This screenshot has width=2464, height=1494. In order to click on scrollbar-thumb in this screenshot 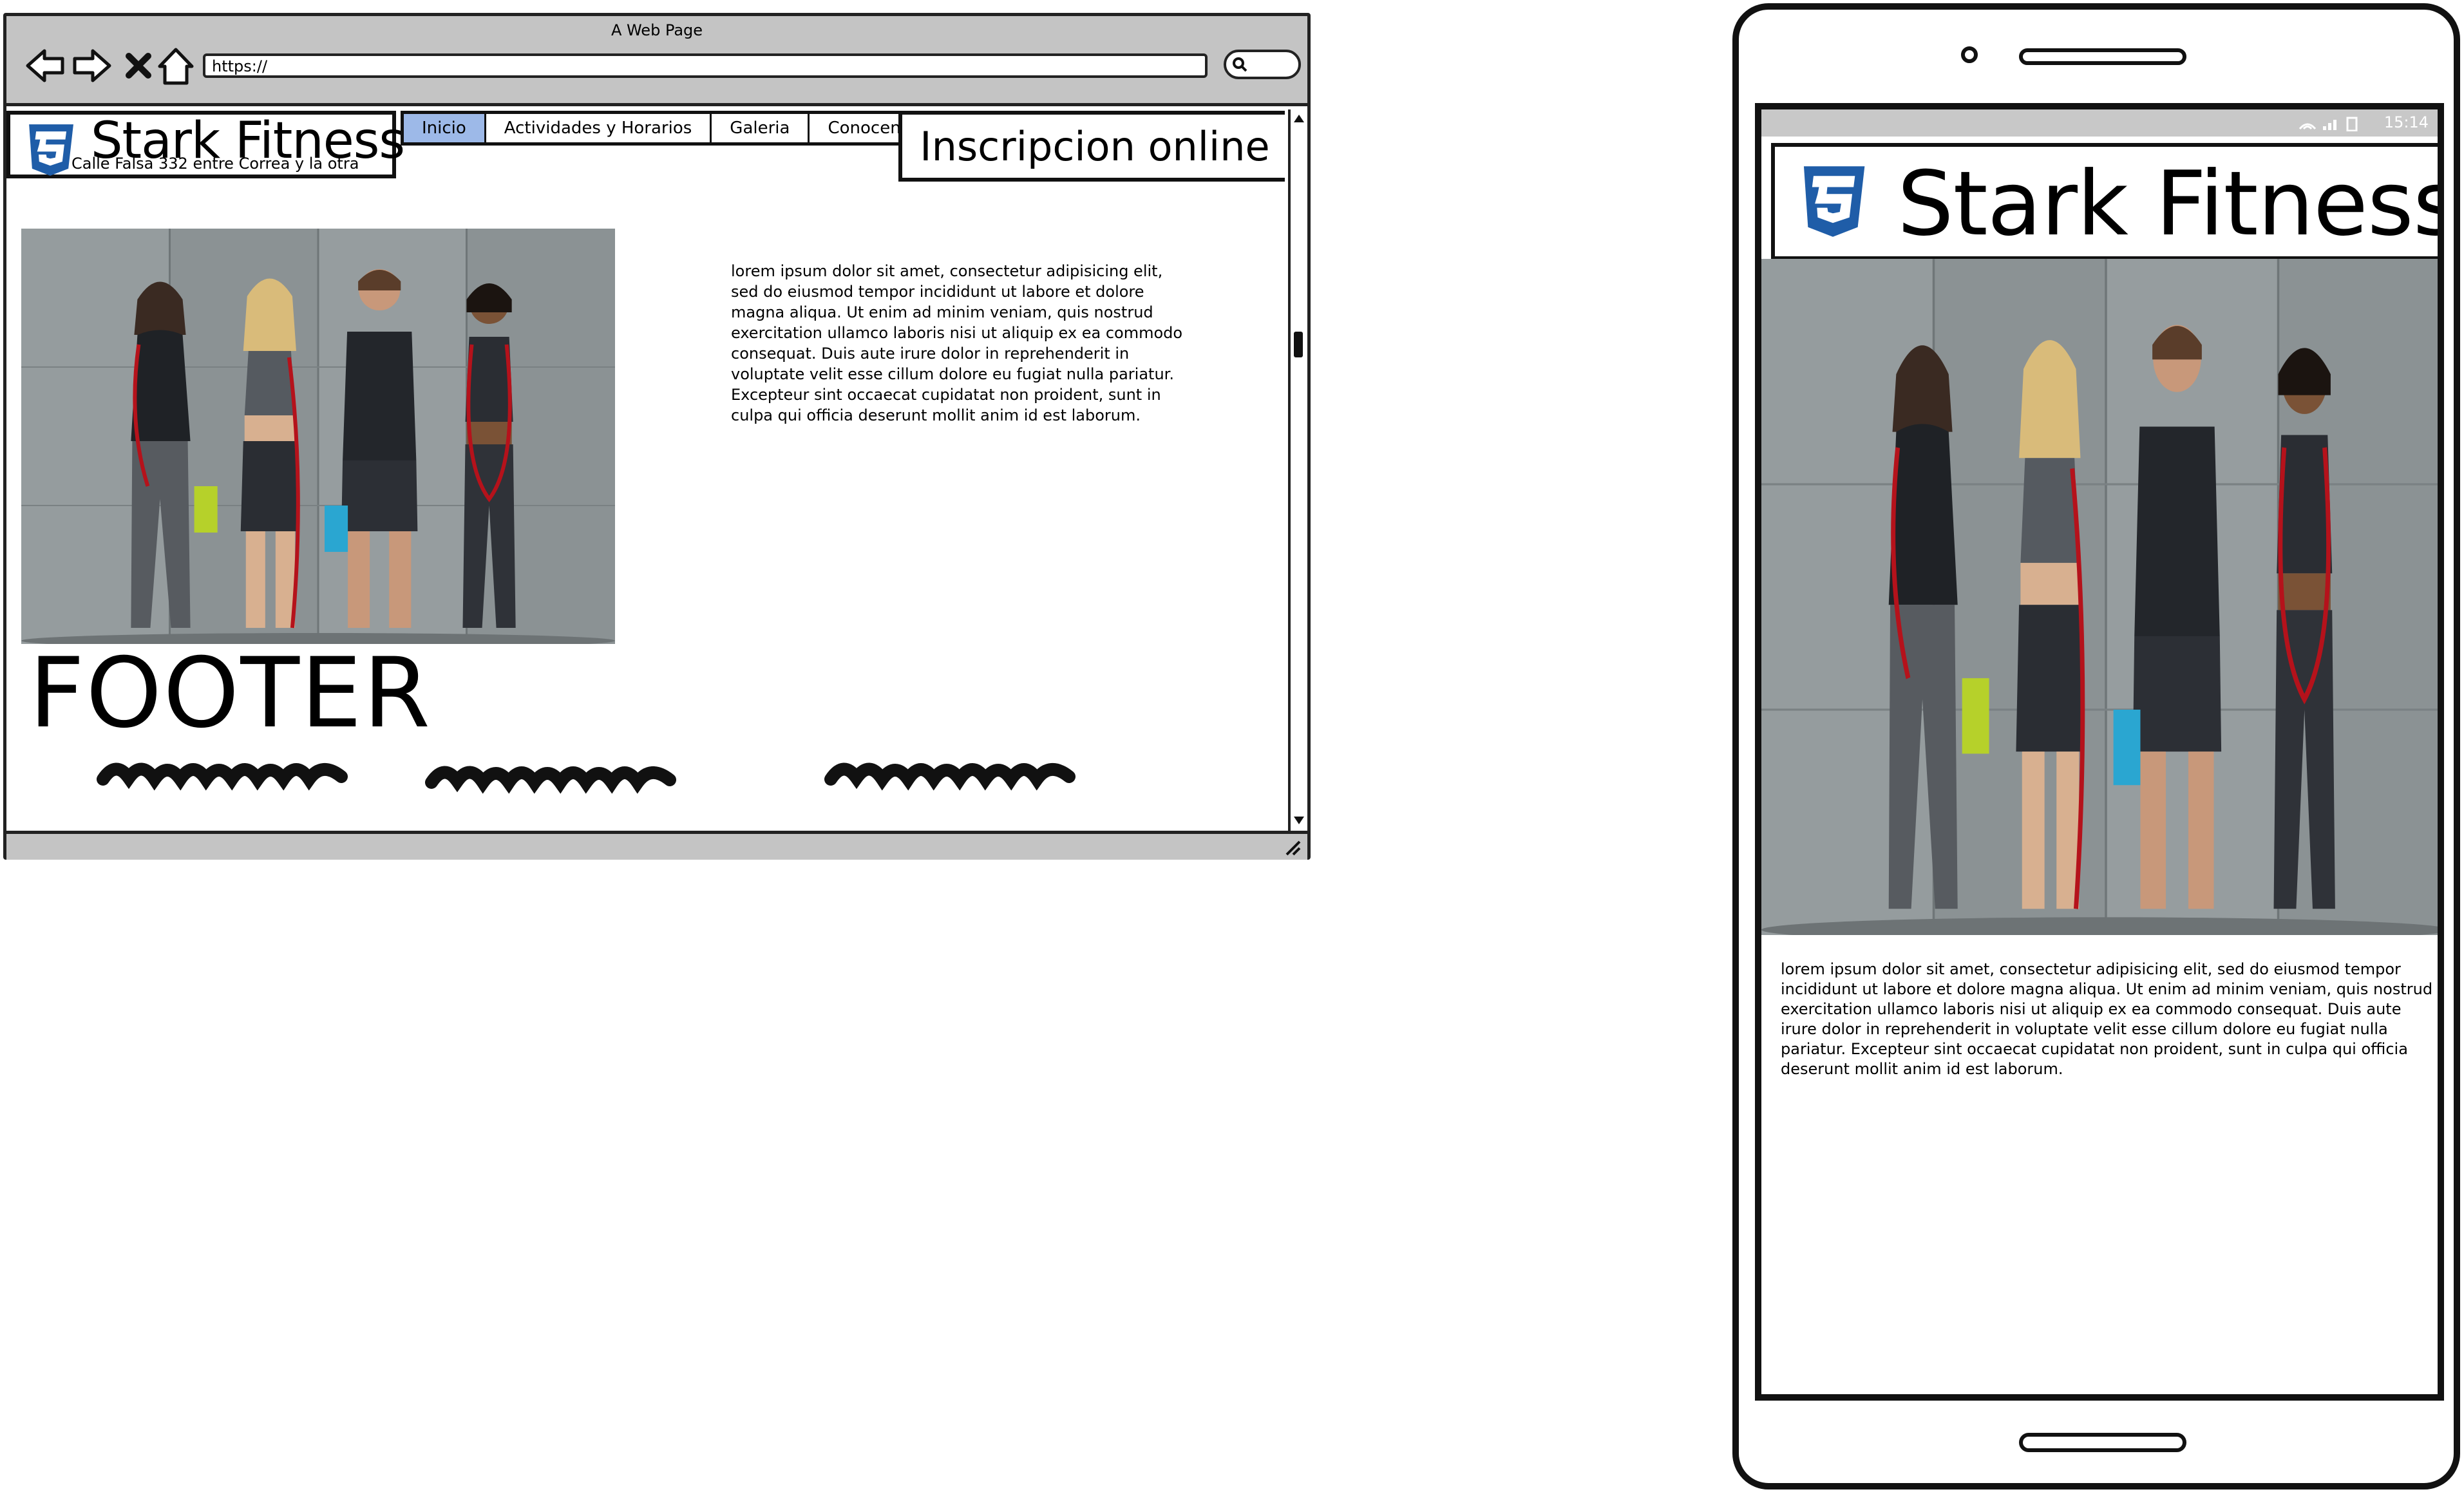, I will do `click(1298, 344)`.